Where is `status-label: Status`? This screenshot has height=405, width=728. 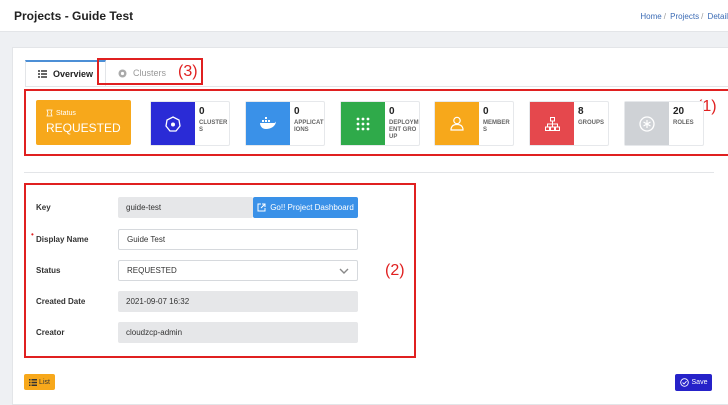
status-label: Status is located at coordinates (48, 270).